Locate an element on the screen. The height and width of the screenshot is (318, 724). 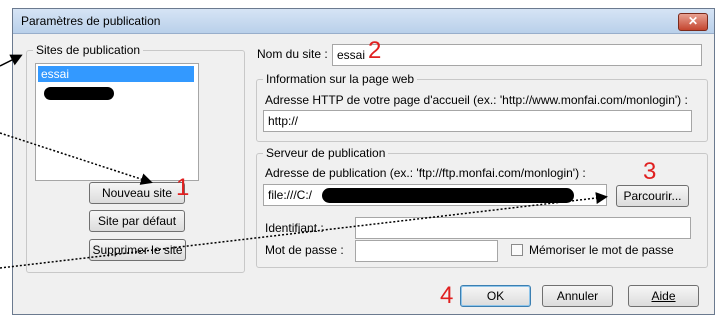
list-item-site-essai: essai is located at coordinates (116, 74).